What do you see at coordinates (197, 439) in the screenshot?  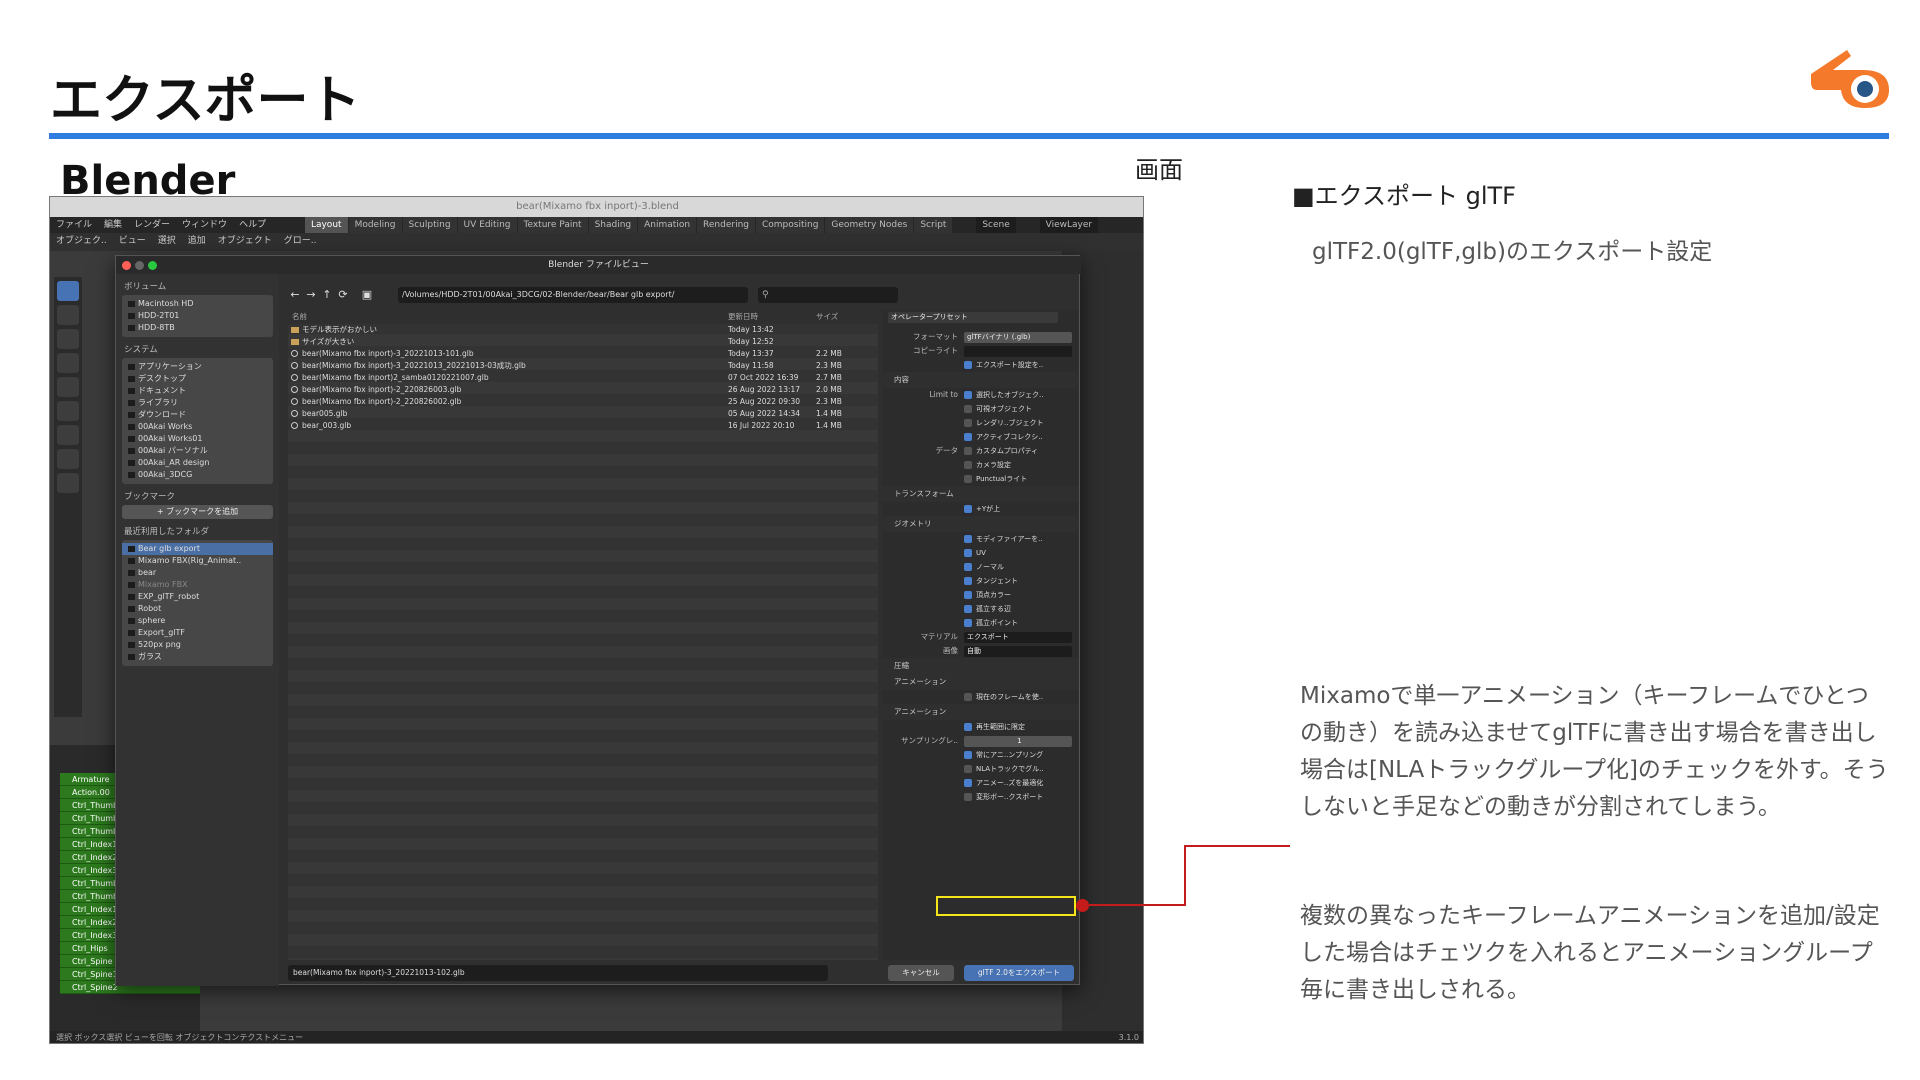 I see `sidebar-item: 00Akai Works01` at bounding box center [197, 439].